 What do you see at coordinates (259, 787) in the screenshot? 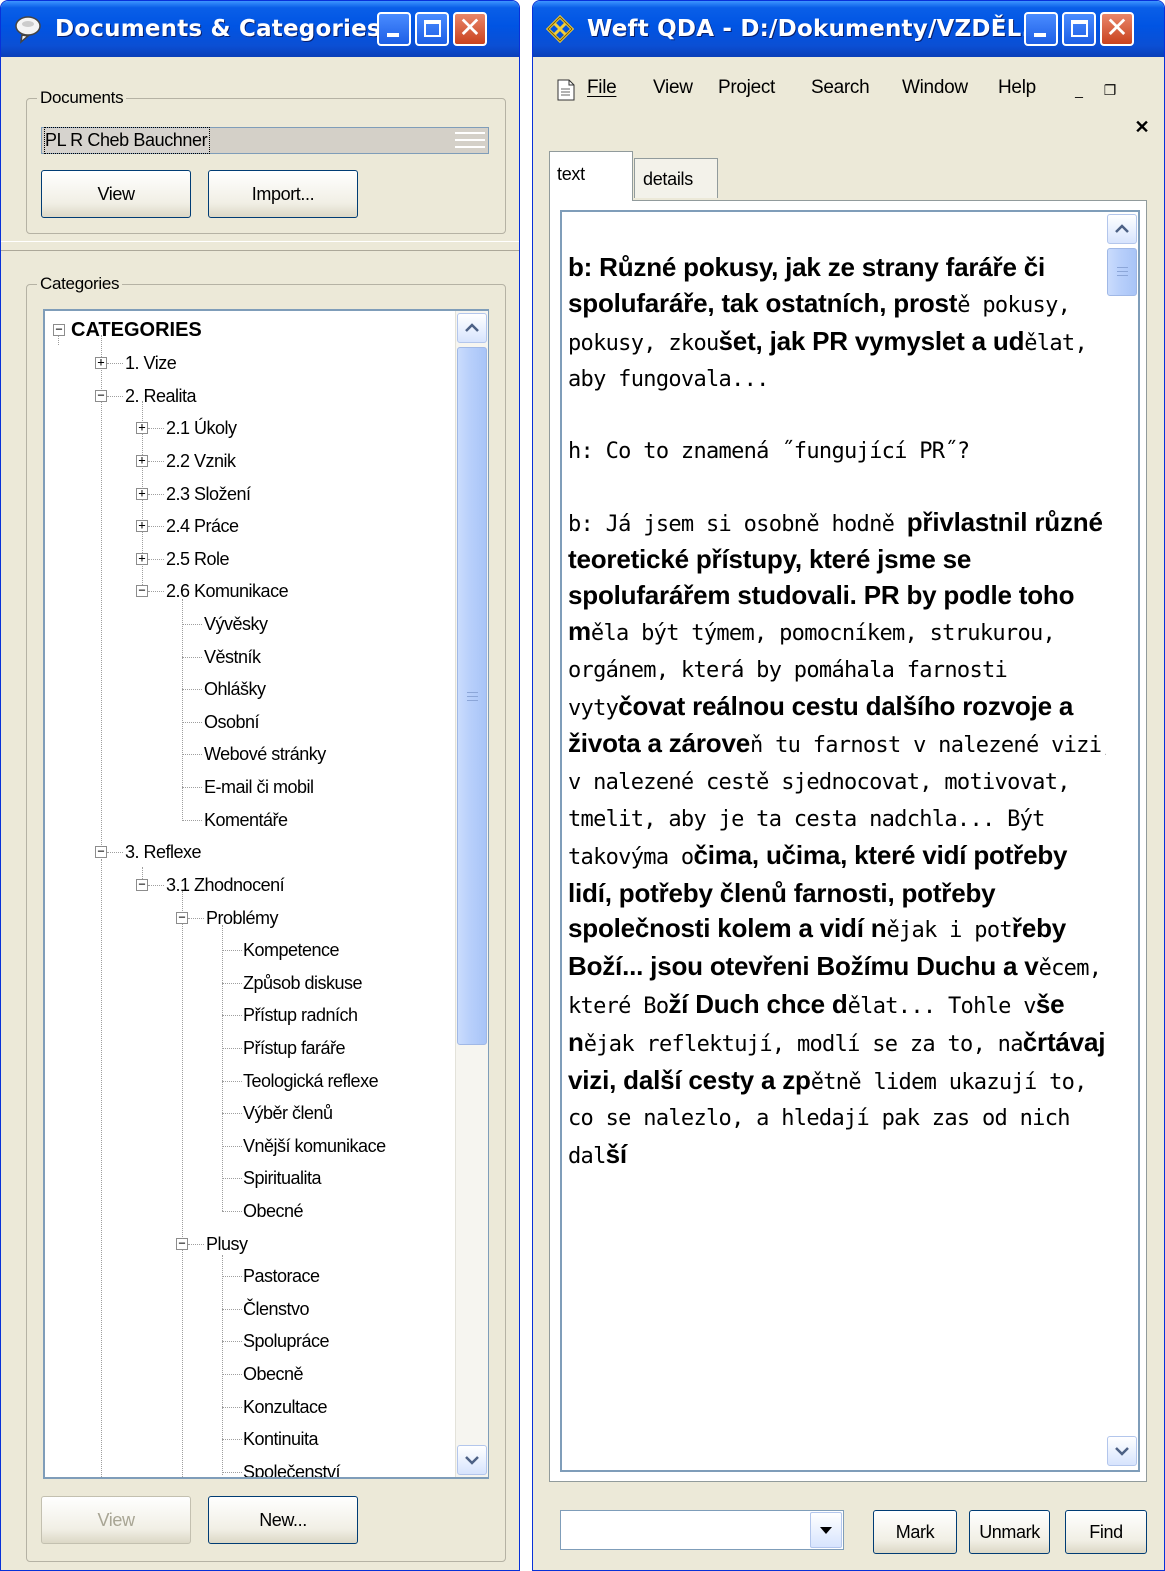
I see `tree-item-email: E-mail či mobil` at bounding box center [259, 787].